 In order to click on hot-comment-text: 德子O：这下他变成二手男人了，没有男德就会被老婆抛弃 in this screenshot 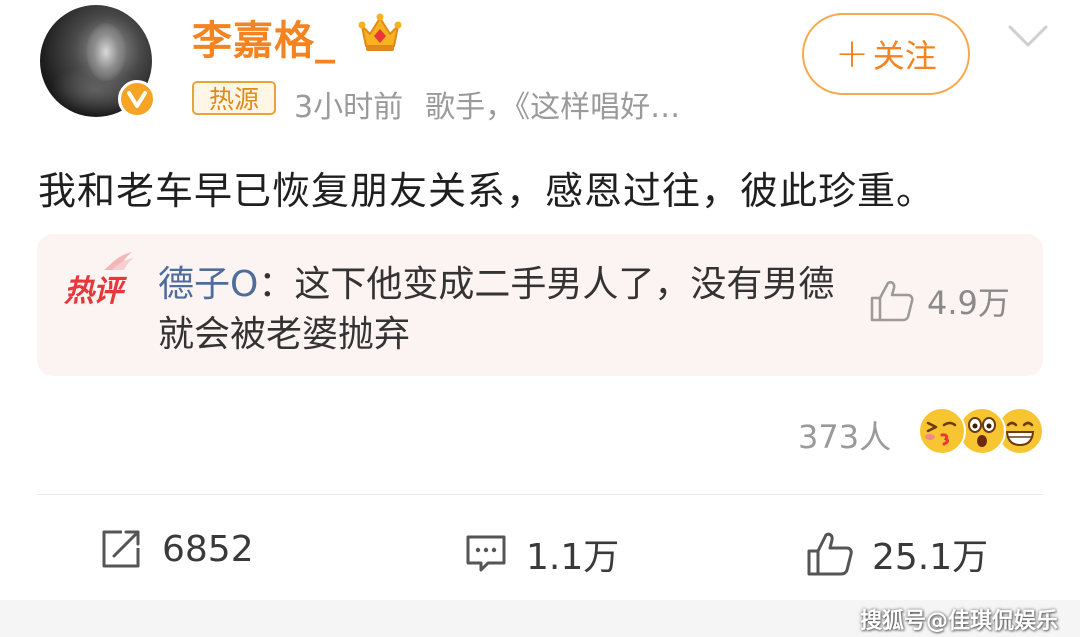, I will do `click(498, 310)`.